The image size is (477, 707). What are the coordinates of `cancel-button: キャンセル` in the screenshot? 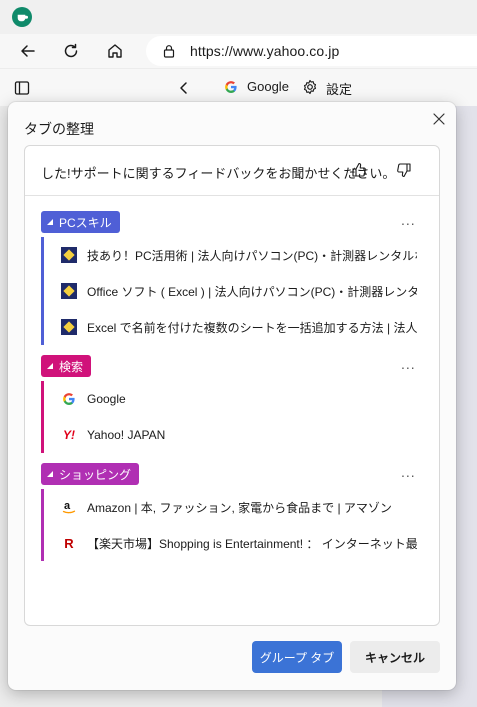 It's located at (395, 657).